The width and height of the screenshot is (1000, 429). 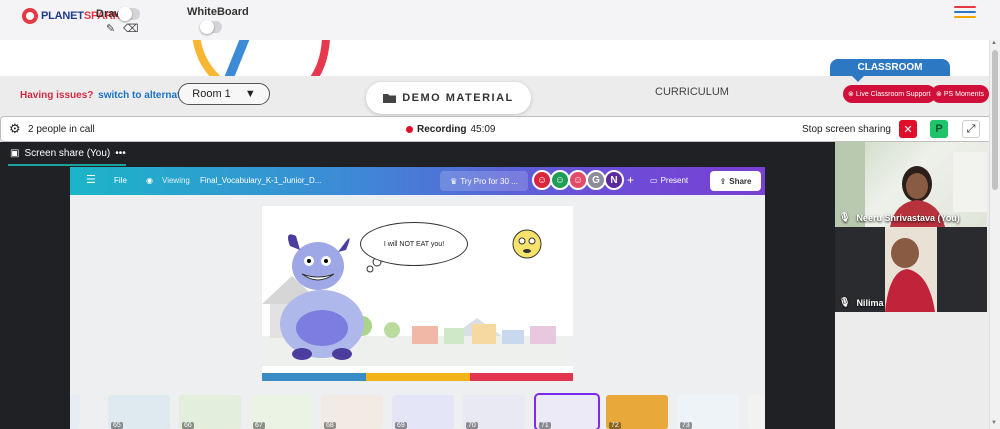 What do you see at coordinates (994, 423) in the screenshot?
I see `scroll-down-icon: ▼` at bounding box center [994, 423].